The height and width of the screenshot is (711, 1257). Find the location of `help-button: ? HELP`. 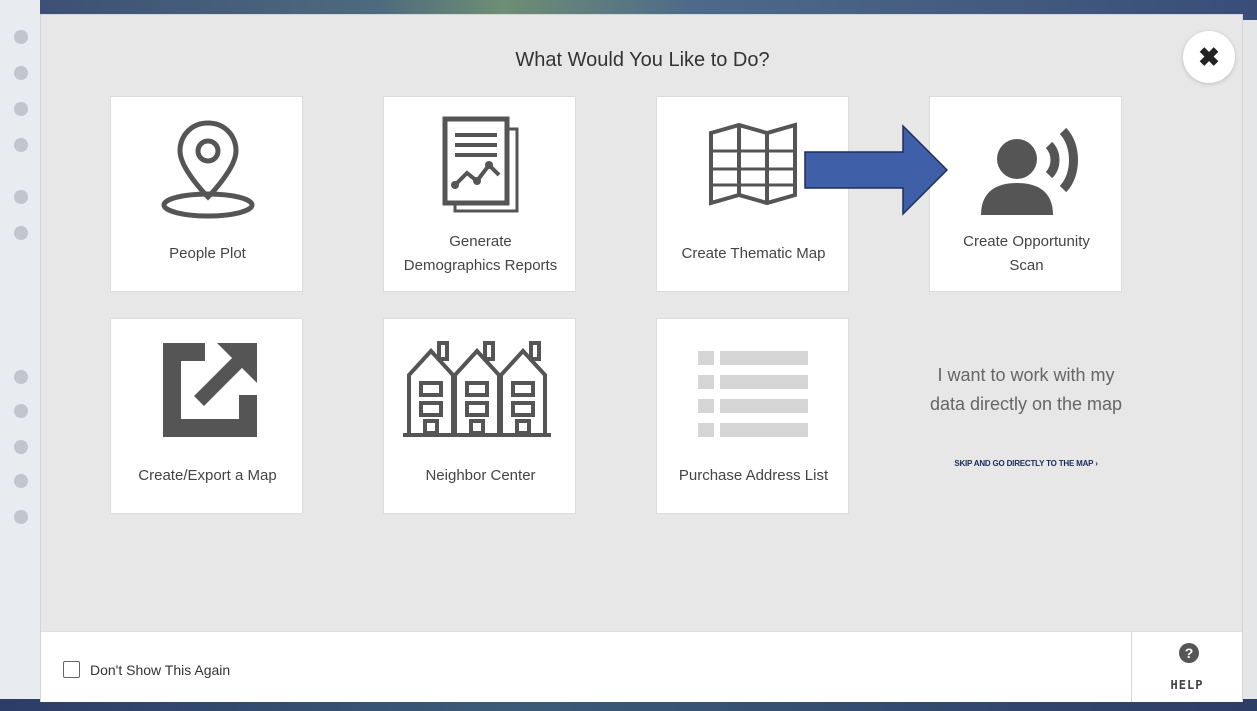

help-button: ? HELP is located at coordinates (1186, 667).